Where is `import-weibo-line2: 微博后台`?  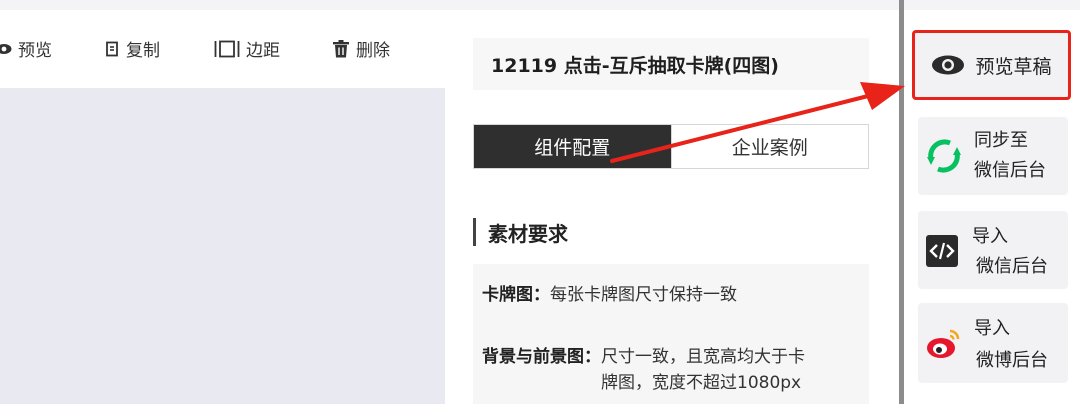 import-weibo-line2: 微博后台 is located at coordinates (1012, 360).